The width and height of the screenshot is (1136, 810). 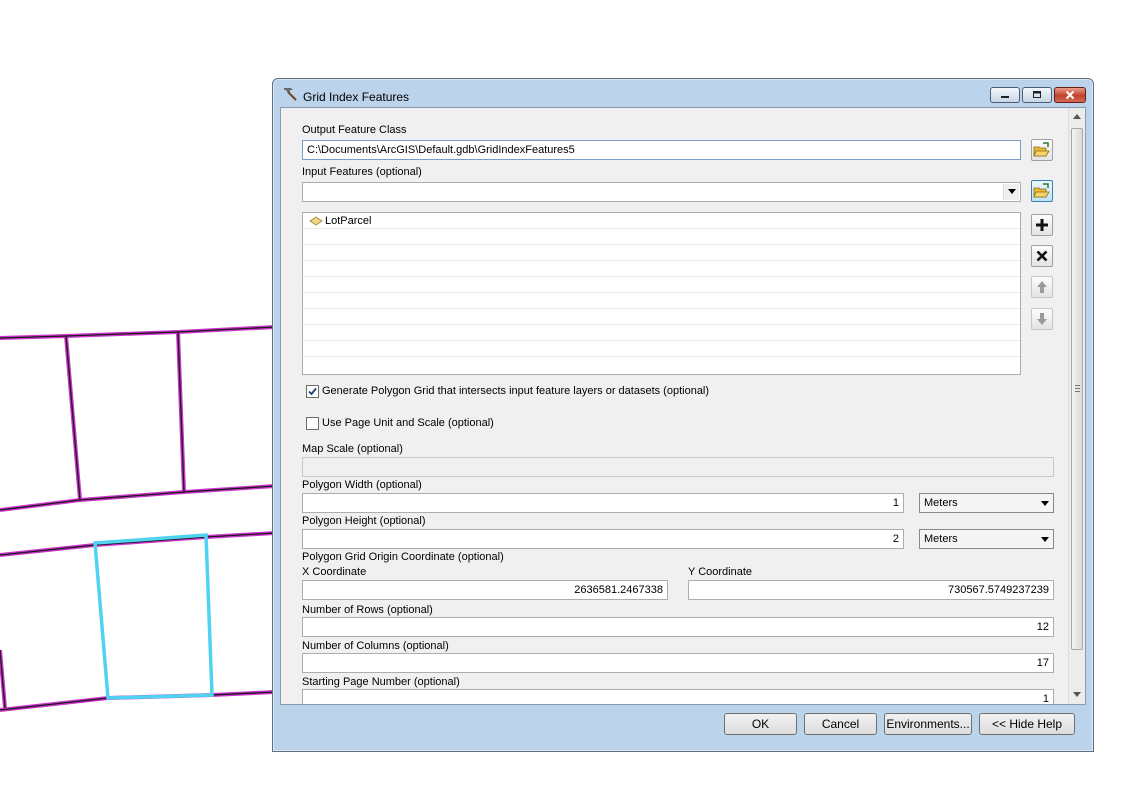 What do you see at coordinates (1077, 116) in the screenshot?
I see `scroll-up-icon` at bounding box center [1077, 116].